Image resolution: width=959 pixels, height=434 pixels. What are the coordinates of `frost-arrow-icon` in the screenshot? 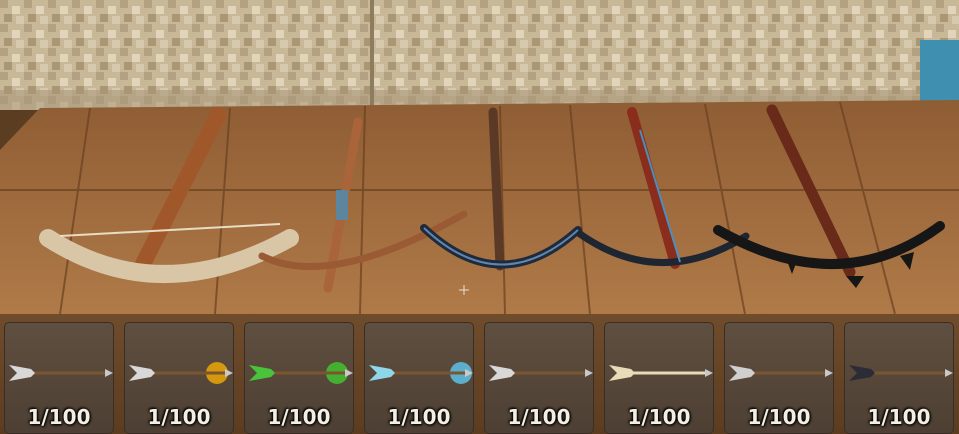 It's located at (421, 373).